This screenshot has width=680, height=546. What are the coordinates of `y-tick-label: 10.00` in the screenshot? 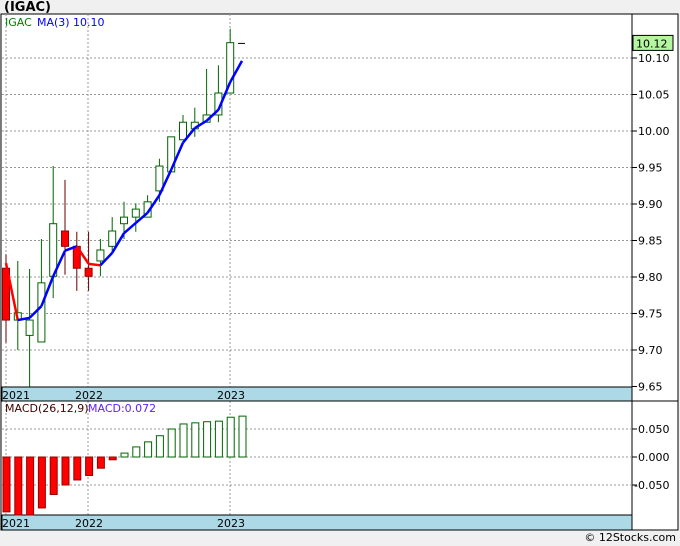 It's located at (654, 131).